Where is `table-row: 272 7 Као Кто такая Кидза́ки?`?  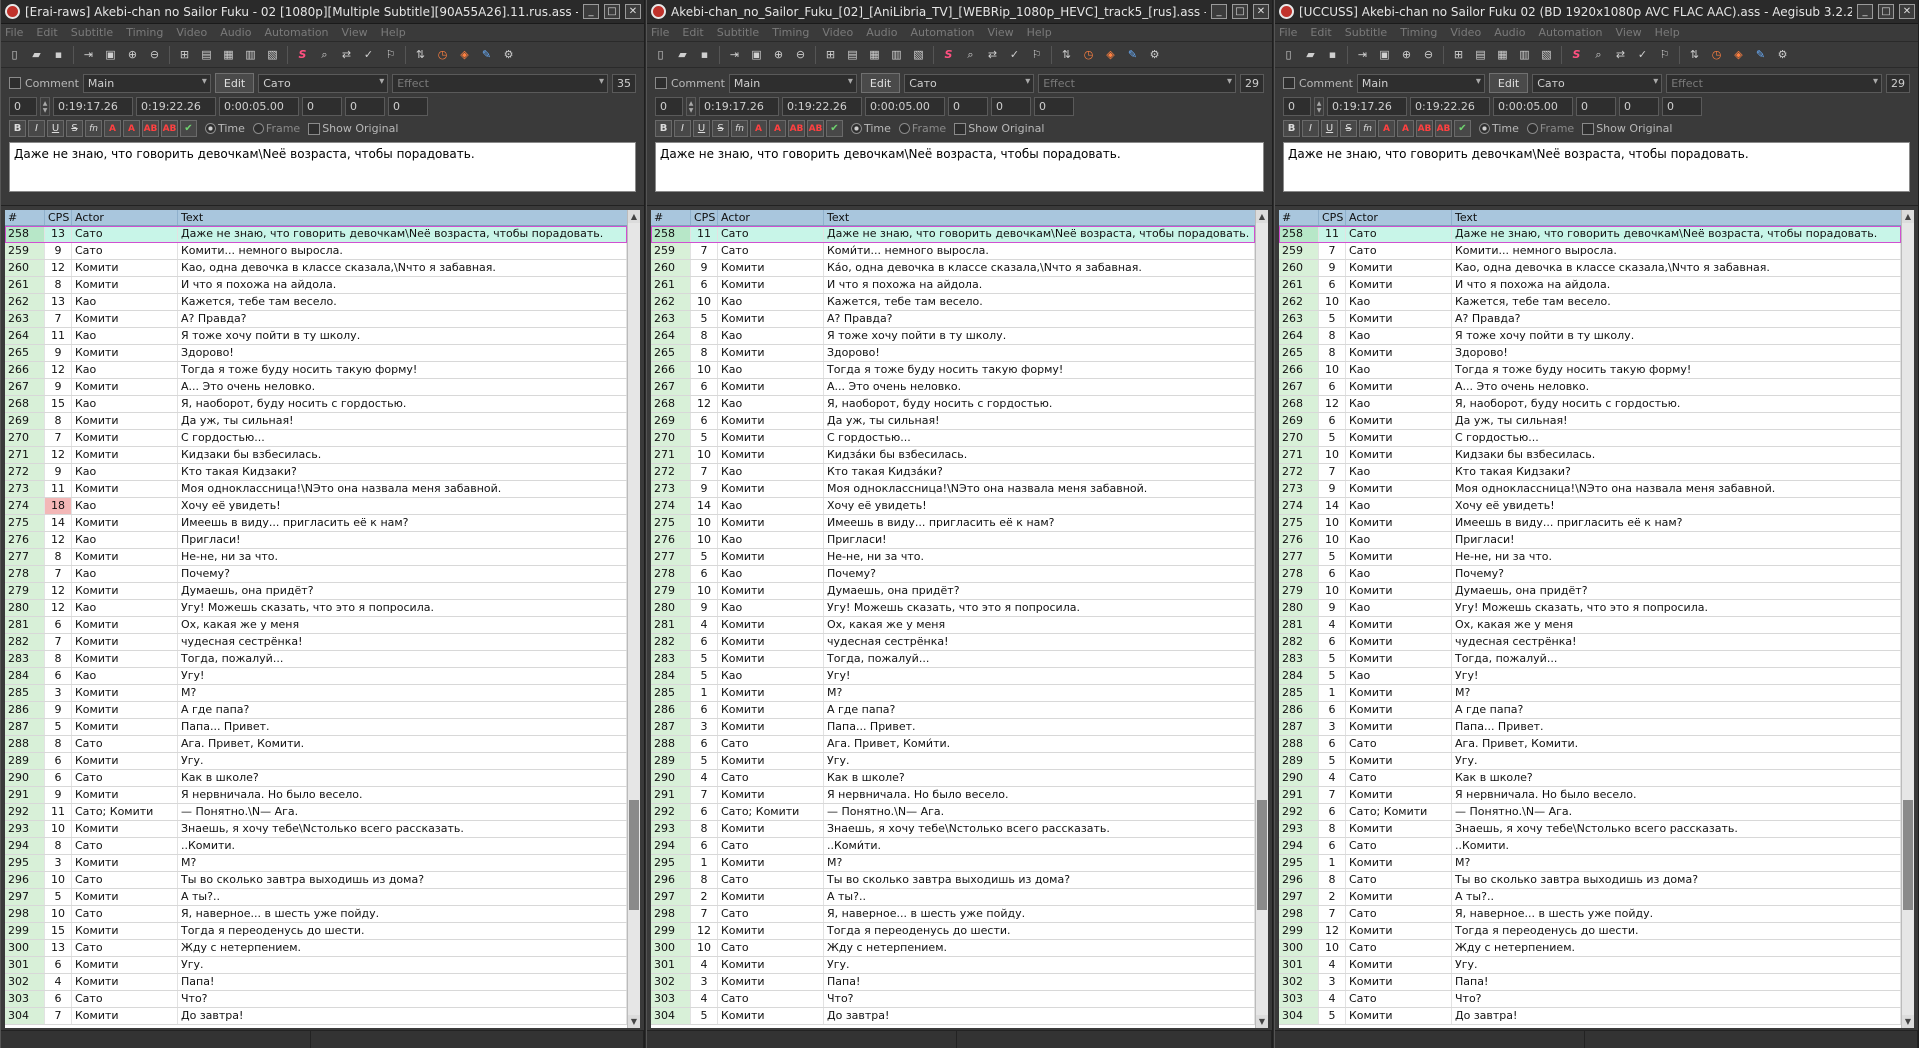 table-row: 272 7 Као Кто такая Кидза́ки? is located at coordinates (953, 472).